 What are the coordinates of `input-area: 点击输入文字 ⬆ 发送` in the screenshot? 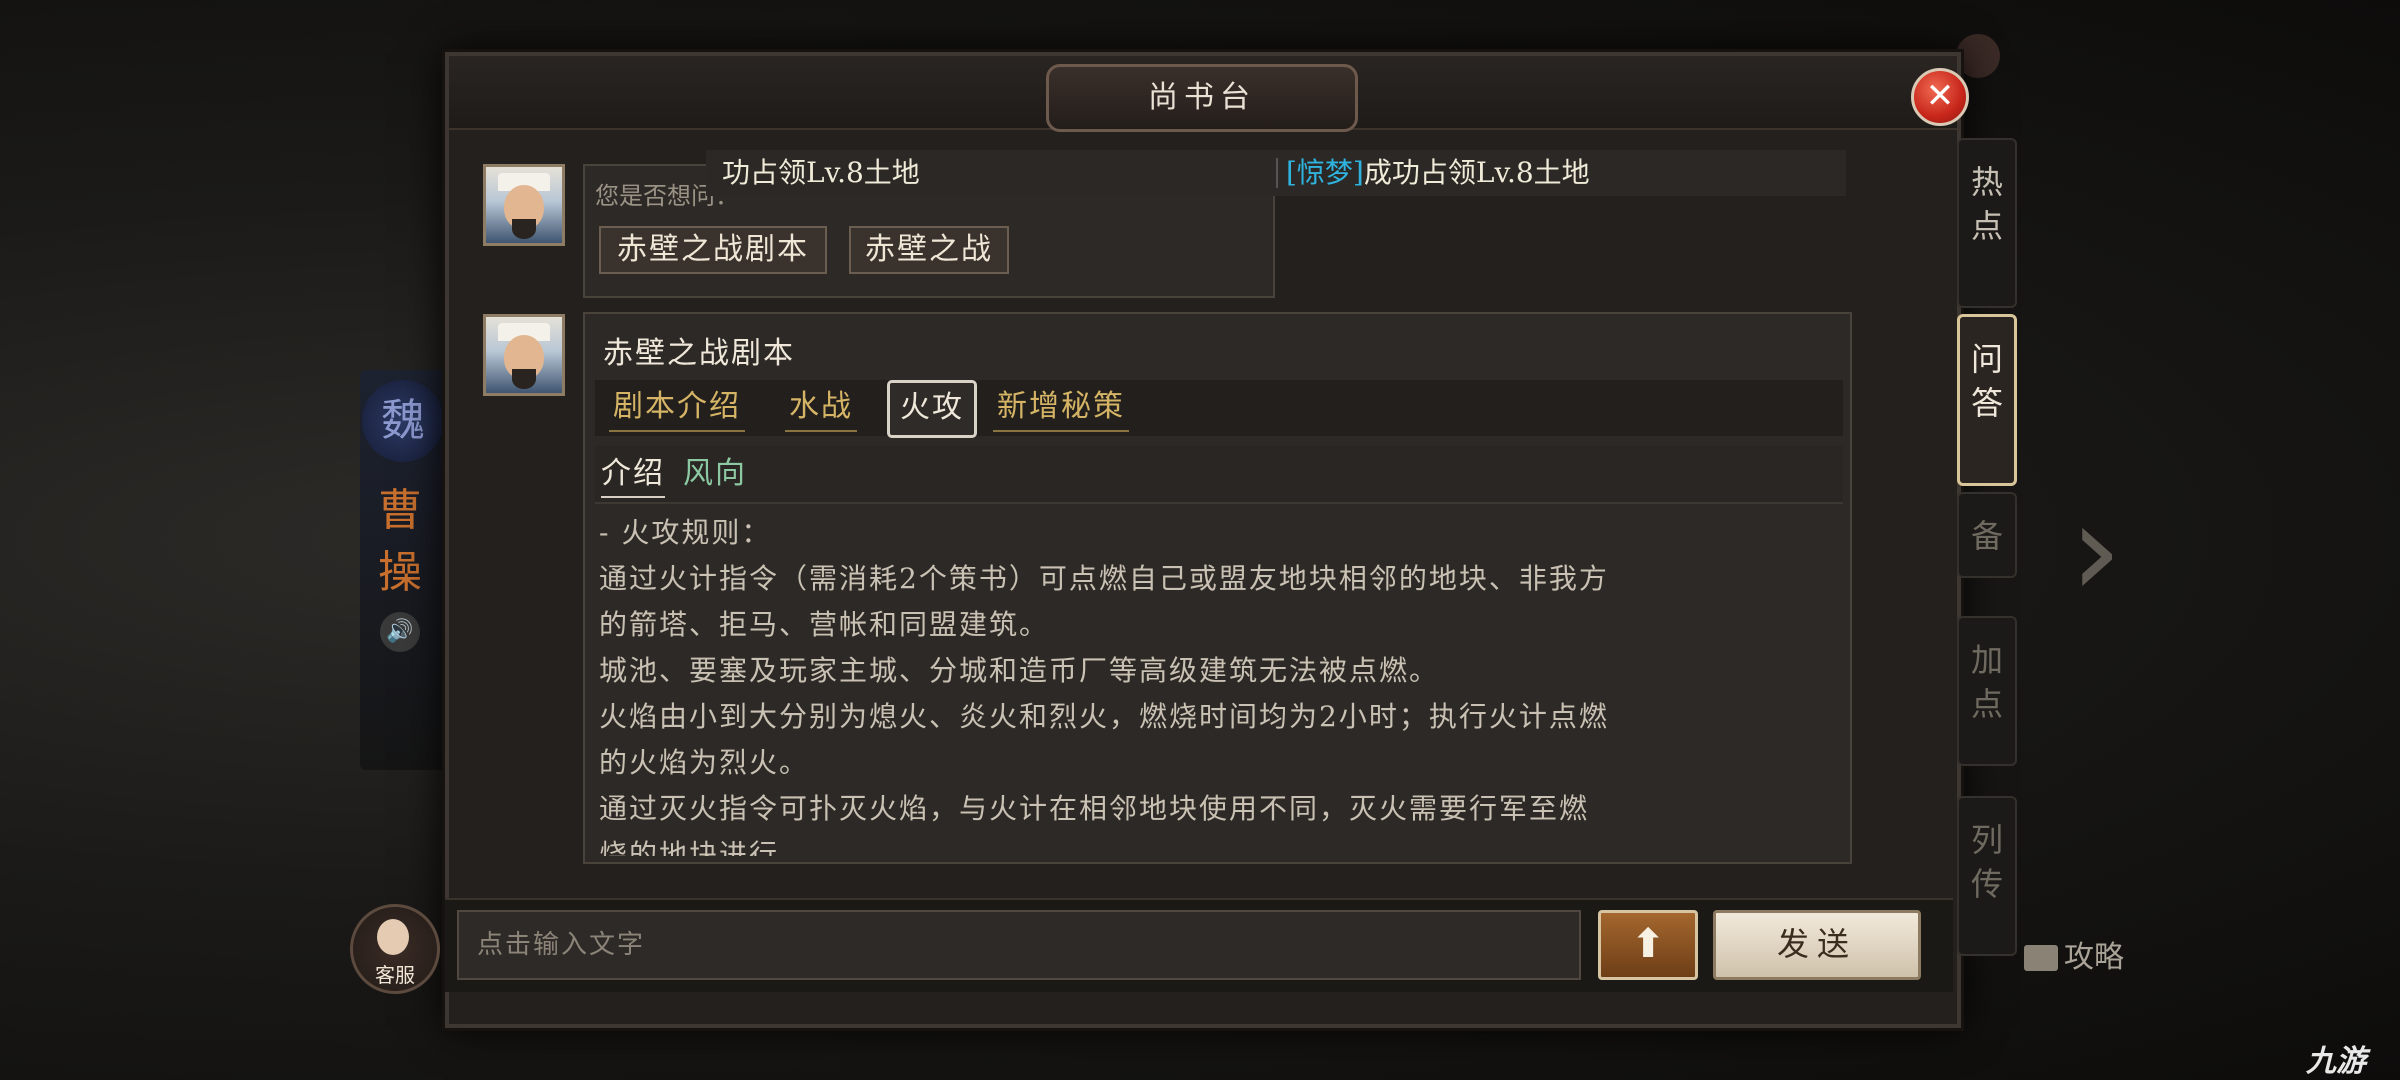 It's located at (1199, 945).